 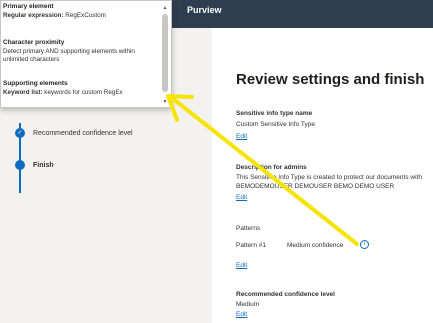 I want to click on callout-scrollbar: ▲ ▼, so click(x=165, y=55).